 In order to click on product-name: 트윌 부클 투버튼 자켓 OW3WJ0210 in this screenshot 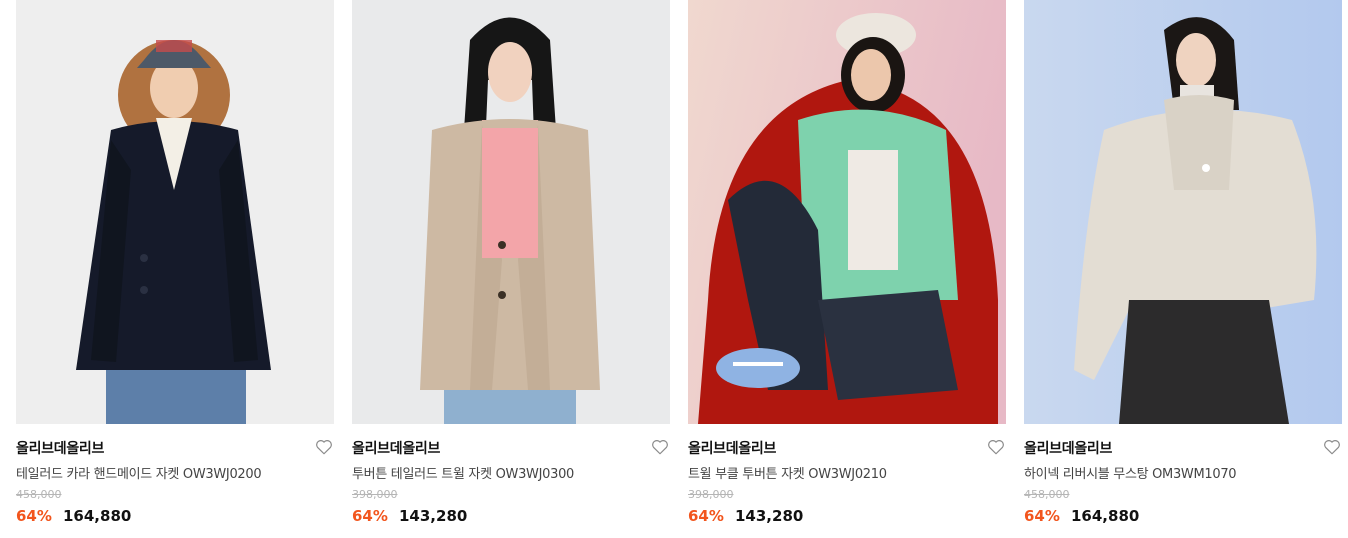, I will do `click(787, 472)`.